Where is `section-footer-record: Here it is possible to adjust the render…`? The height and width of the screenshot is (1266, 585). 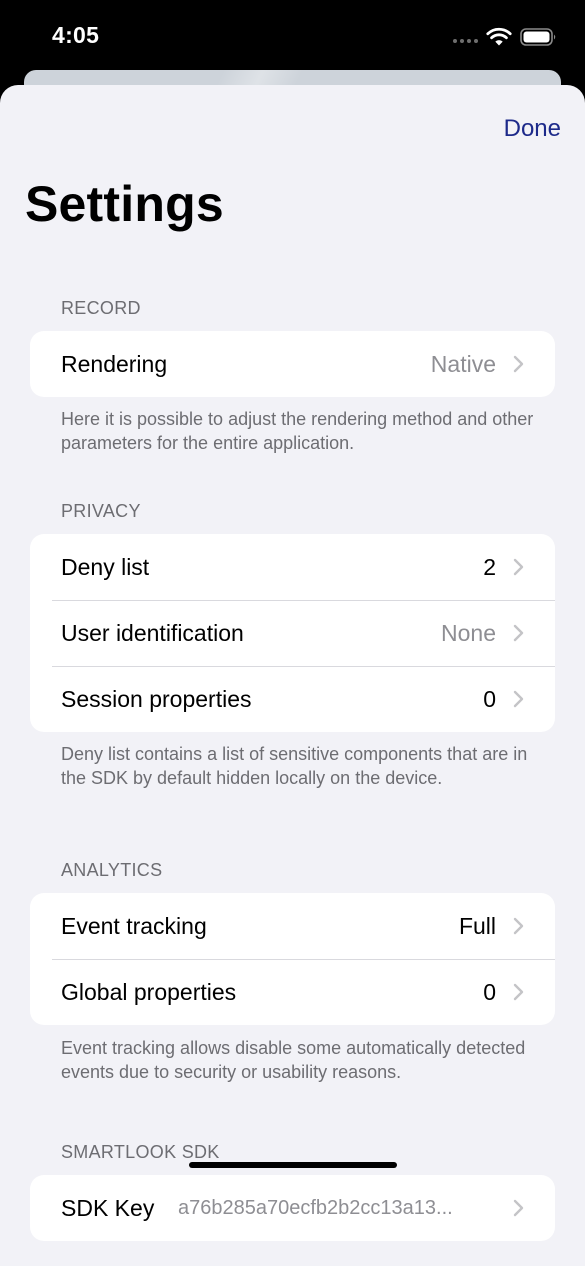
section-footer-record: Here it is possible to adjust the render… is located at coordinates (297, 431).